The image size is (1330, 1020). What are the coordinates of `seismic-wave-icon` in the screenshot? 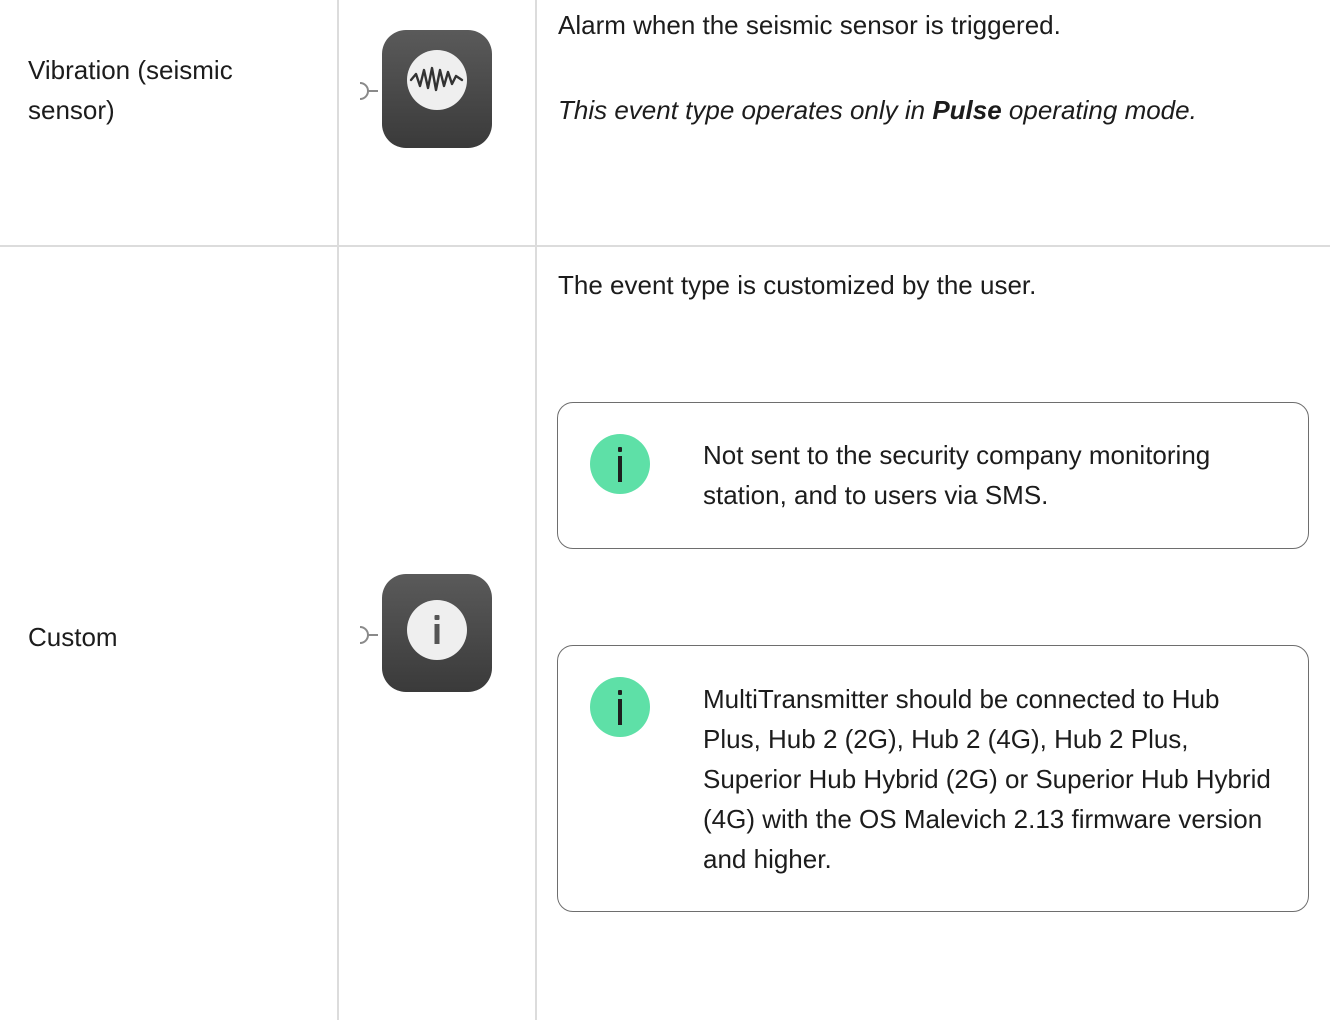 It's located at (437, 89).